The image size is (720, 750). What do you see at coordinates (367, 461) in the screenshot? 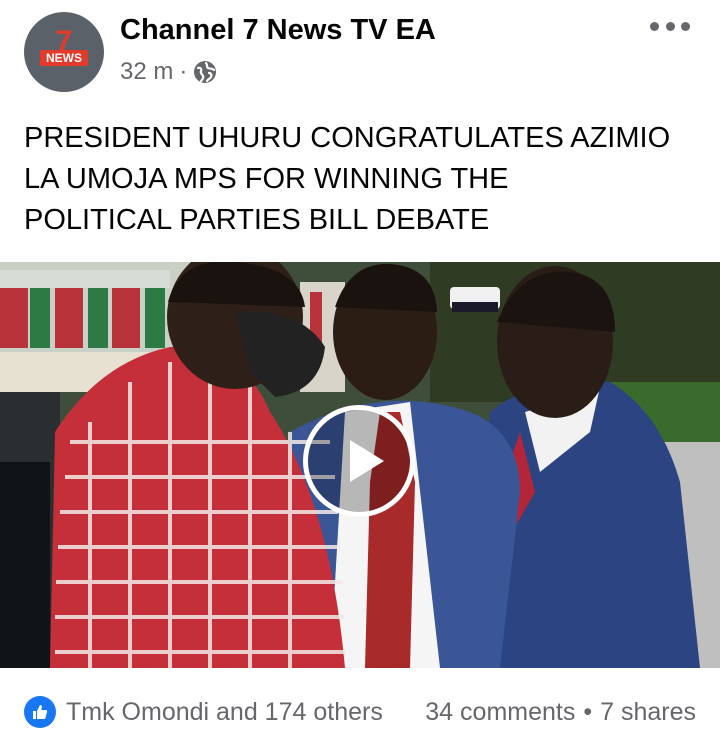
I see `play-icon` at bounding box center [367, 461].